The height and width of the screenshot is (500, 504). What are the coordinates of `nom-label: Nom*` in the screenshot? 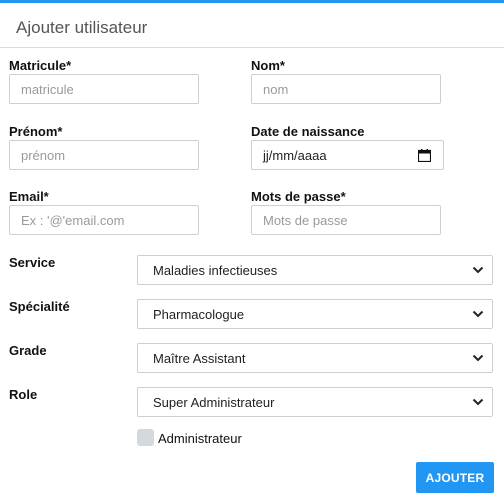 It's located at (268, 65).